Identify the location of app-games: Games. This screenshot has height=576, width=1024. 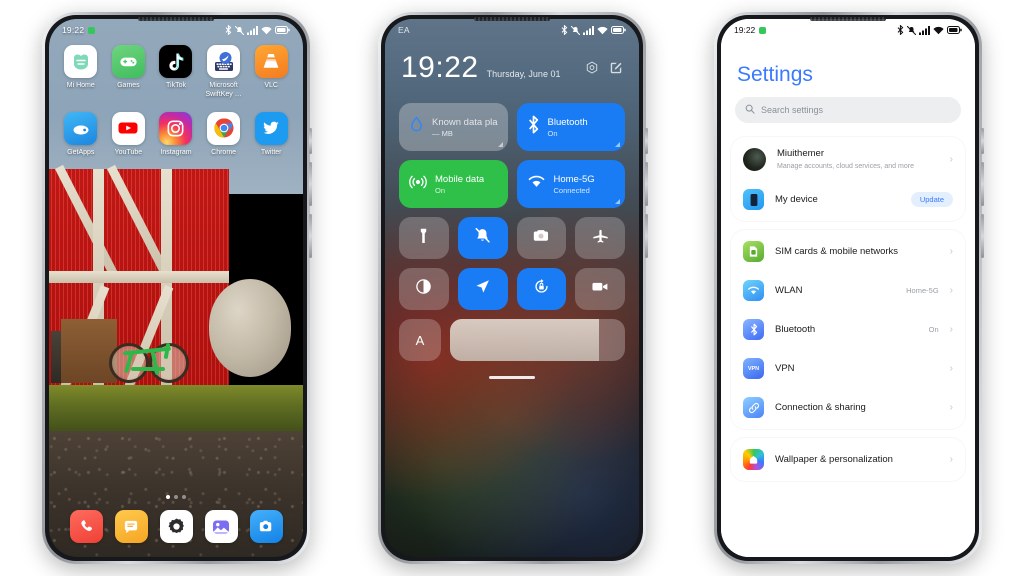
(129, 72).